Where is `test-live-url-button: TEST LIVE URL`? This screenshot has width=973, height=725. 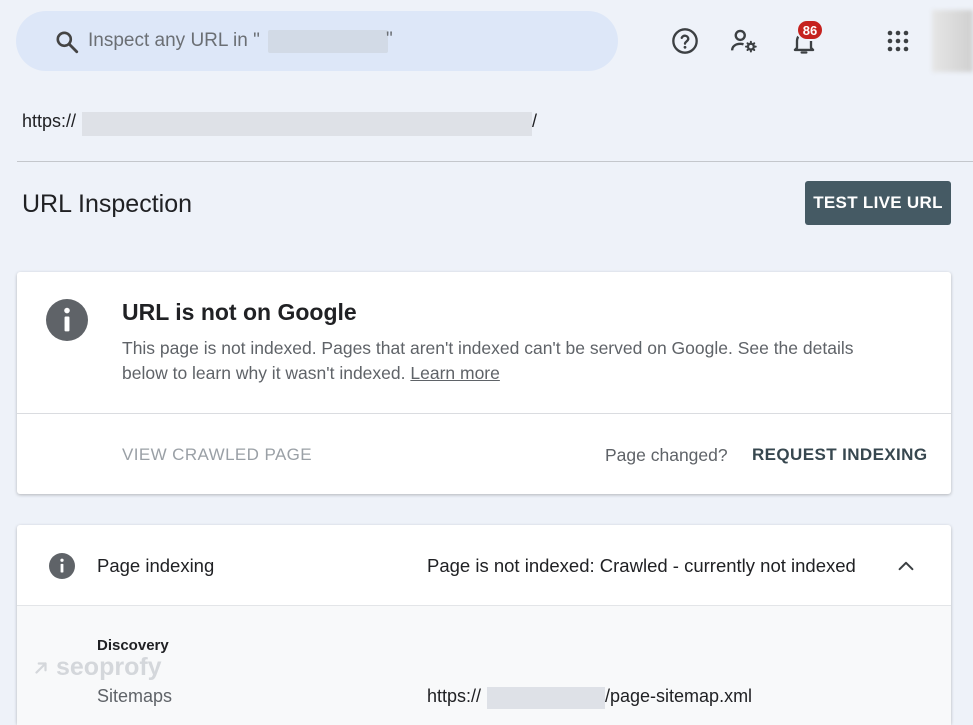
test-live-url-button: TEST LIVE URL is located at coordinates (878, 203).